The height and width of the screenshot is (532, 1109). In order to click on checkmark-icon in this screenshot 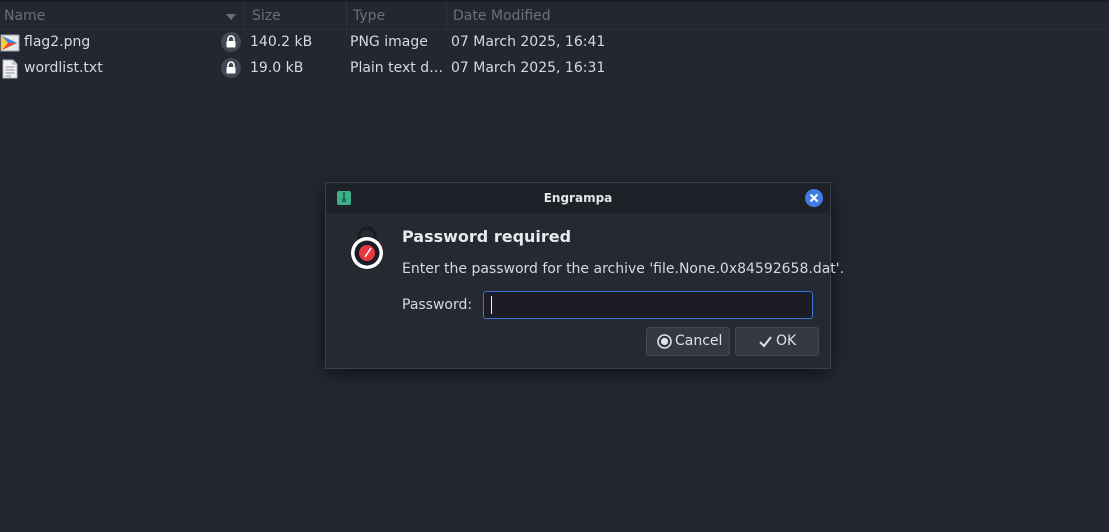, I will do `click(765, 342)`.